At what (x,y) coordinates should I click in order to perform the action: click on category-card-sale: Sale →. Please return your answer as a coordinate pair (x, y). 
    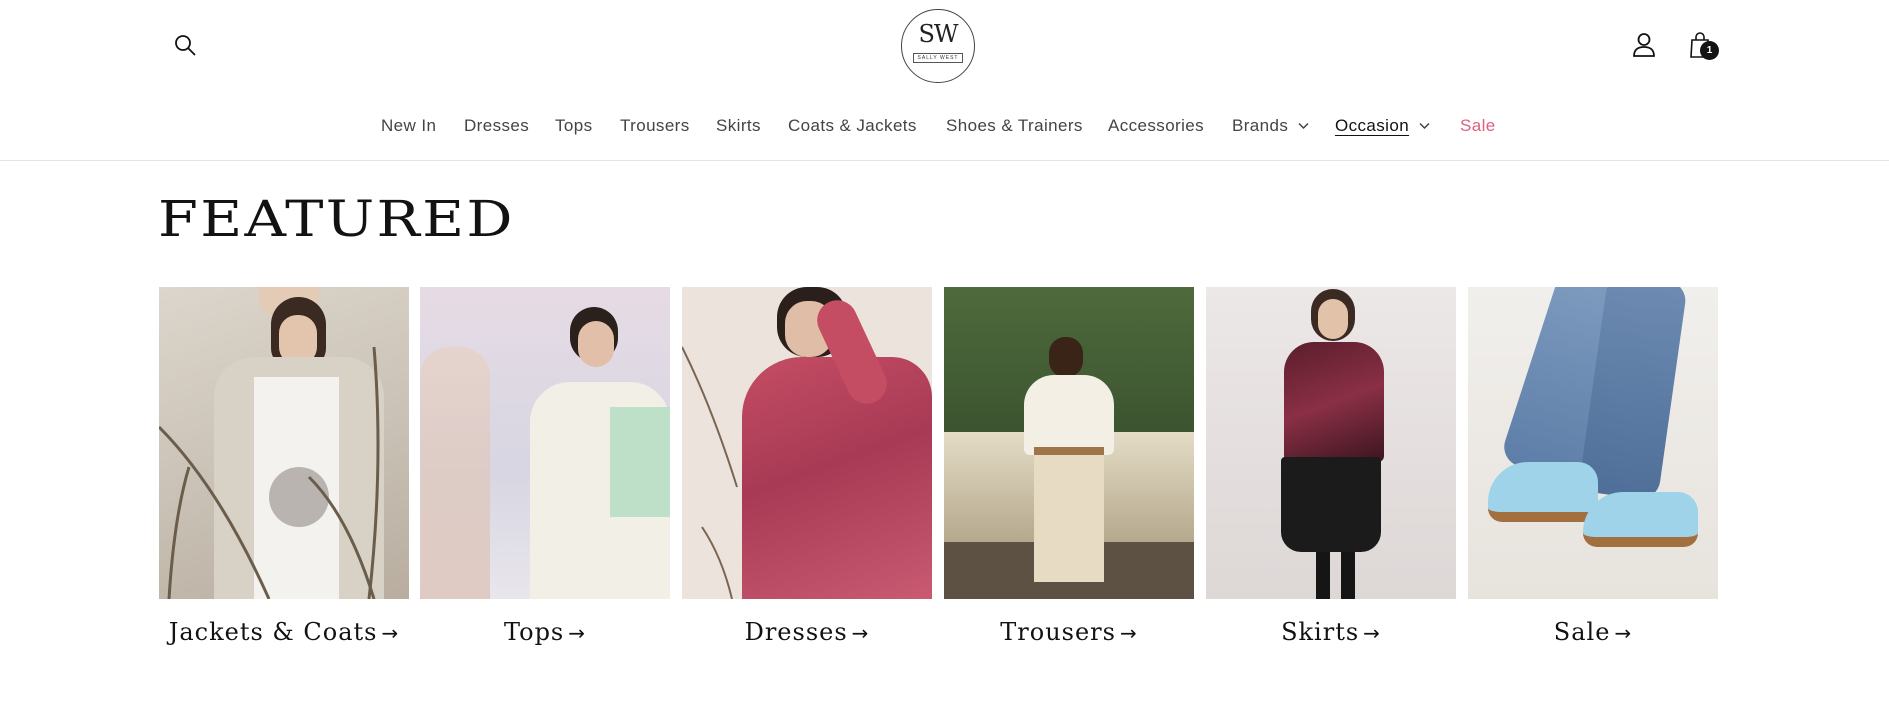
    Looking at the image, I should click on (1593, 466).